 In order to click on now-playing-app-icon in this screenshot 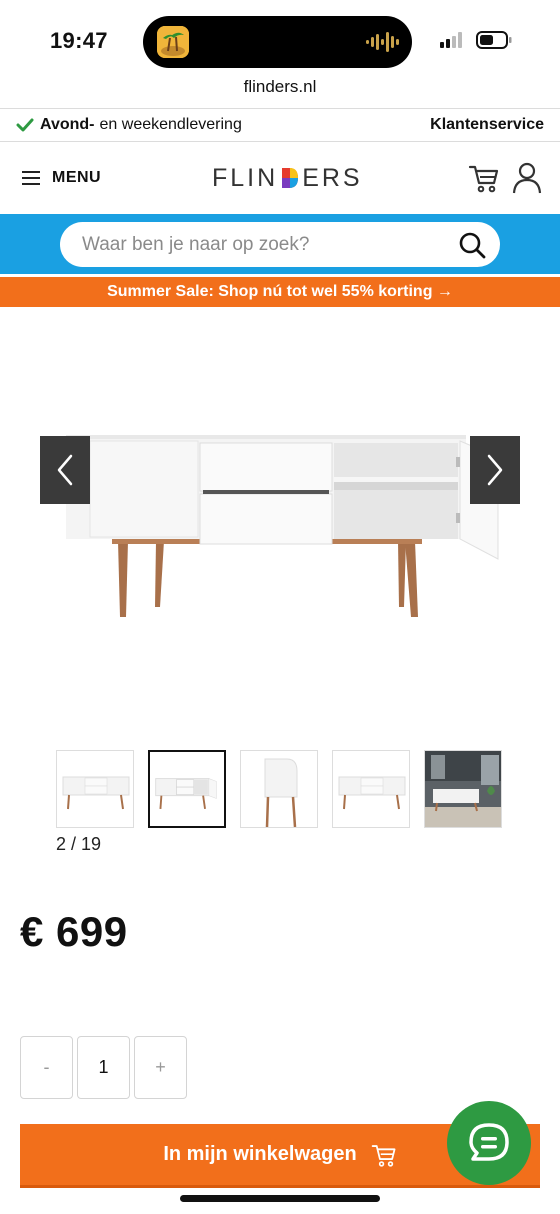, I will do `click(173, 42)`.